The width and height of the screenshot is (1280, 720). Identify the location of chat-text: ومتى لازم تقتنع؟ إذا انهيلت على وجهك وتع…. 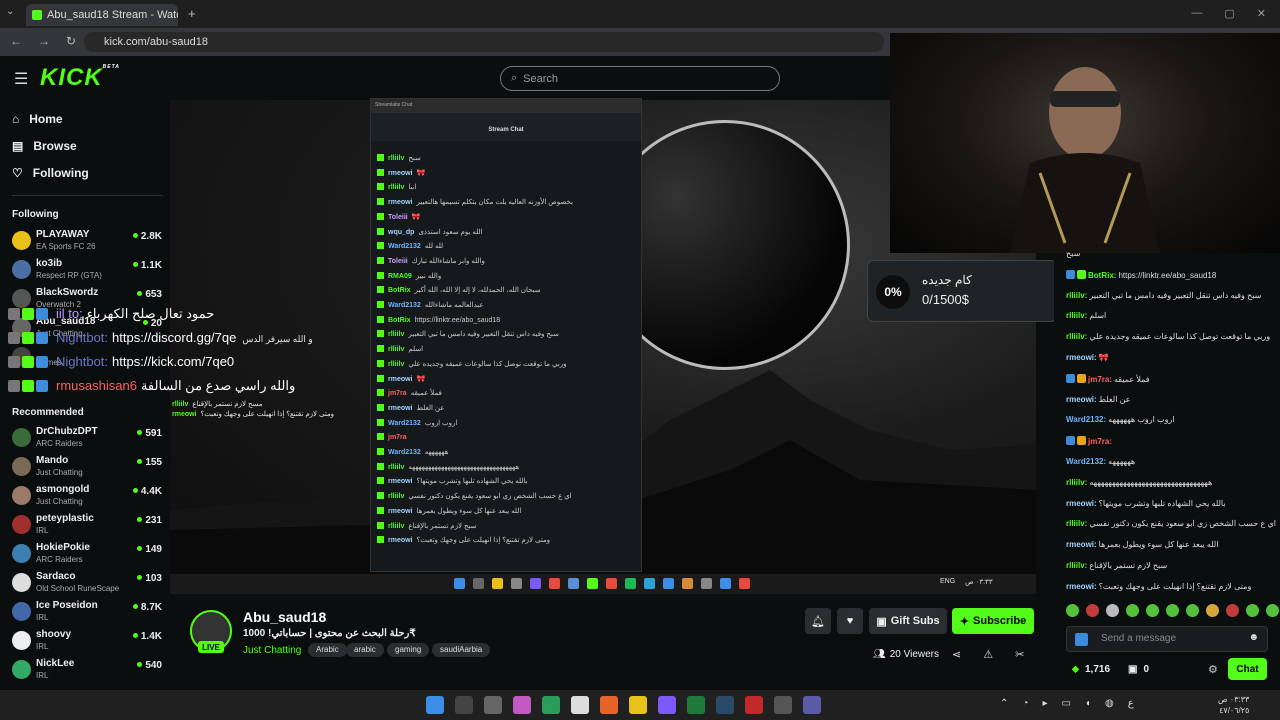
(1175, 586).